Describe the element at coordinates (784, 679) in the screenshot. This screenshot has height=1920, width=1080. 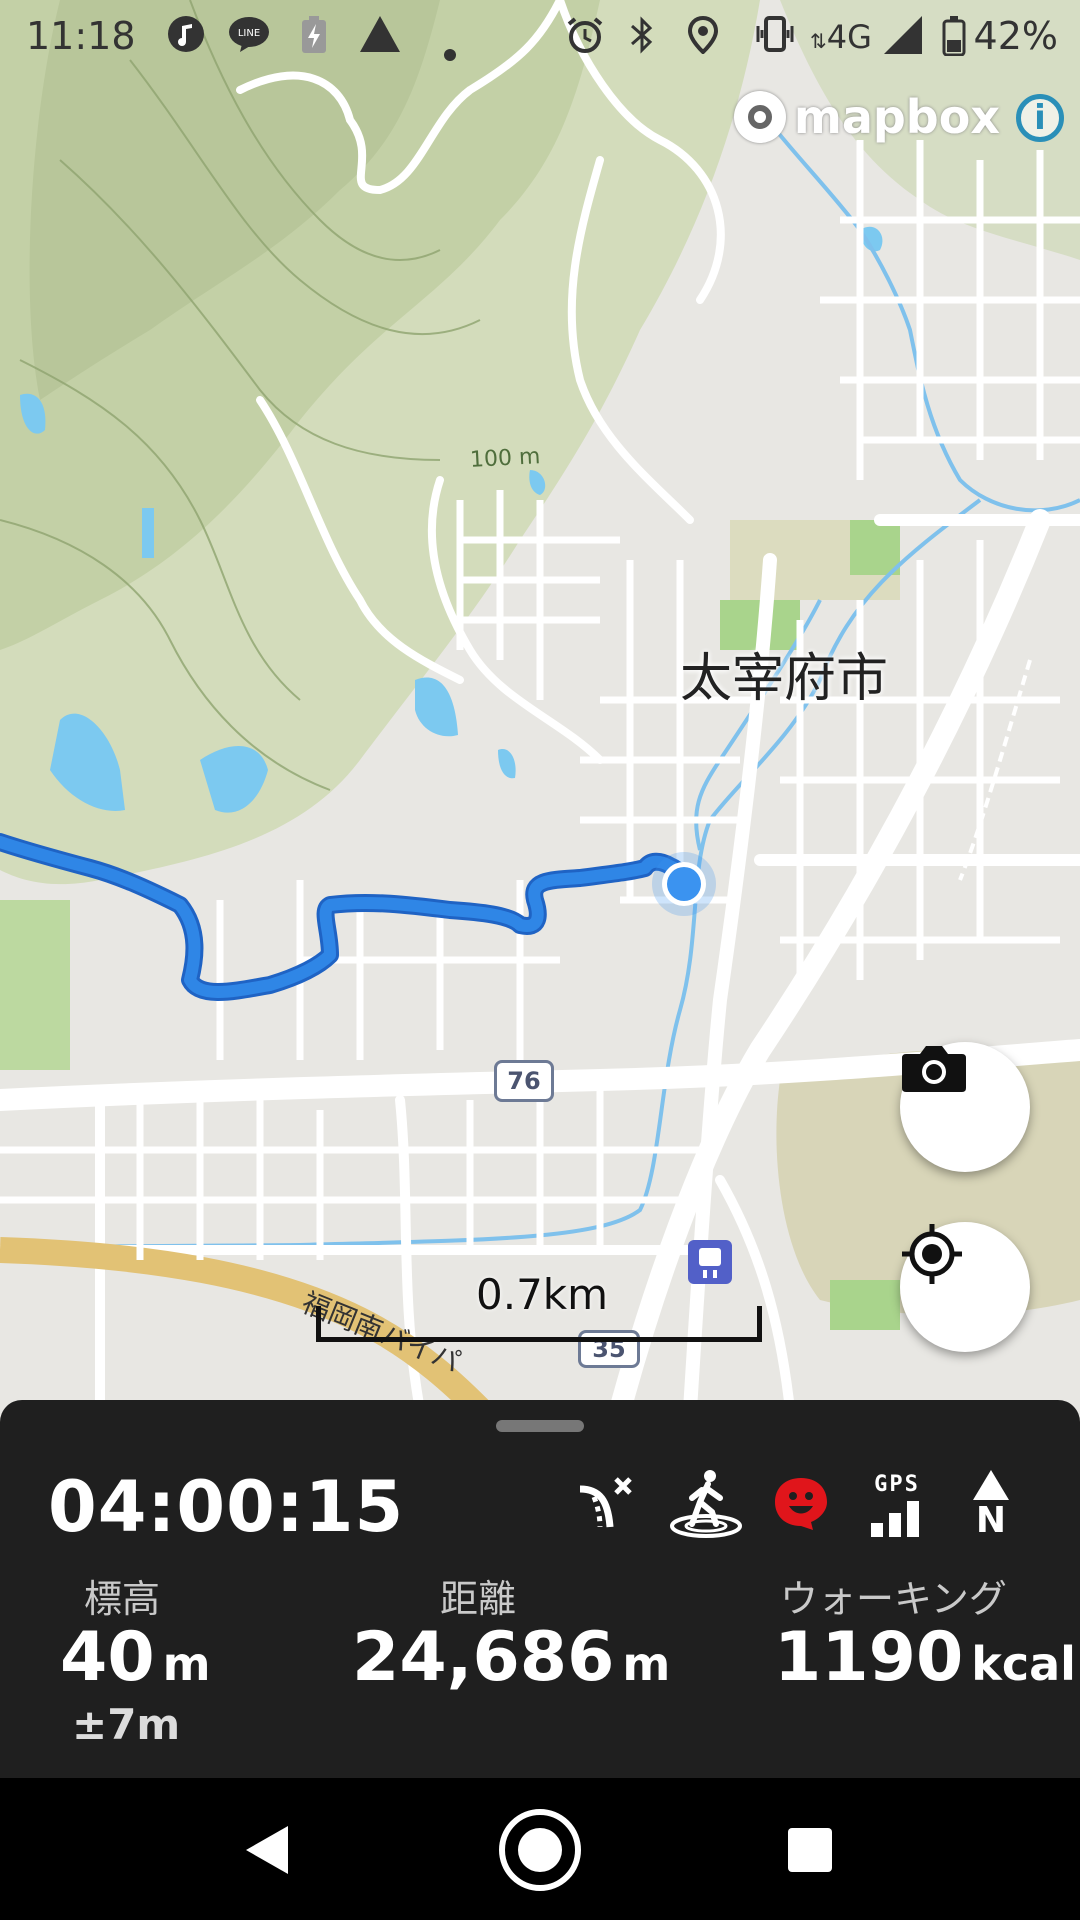
I see `city-label: 太宰府市` at that location.